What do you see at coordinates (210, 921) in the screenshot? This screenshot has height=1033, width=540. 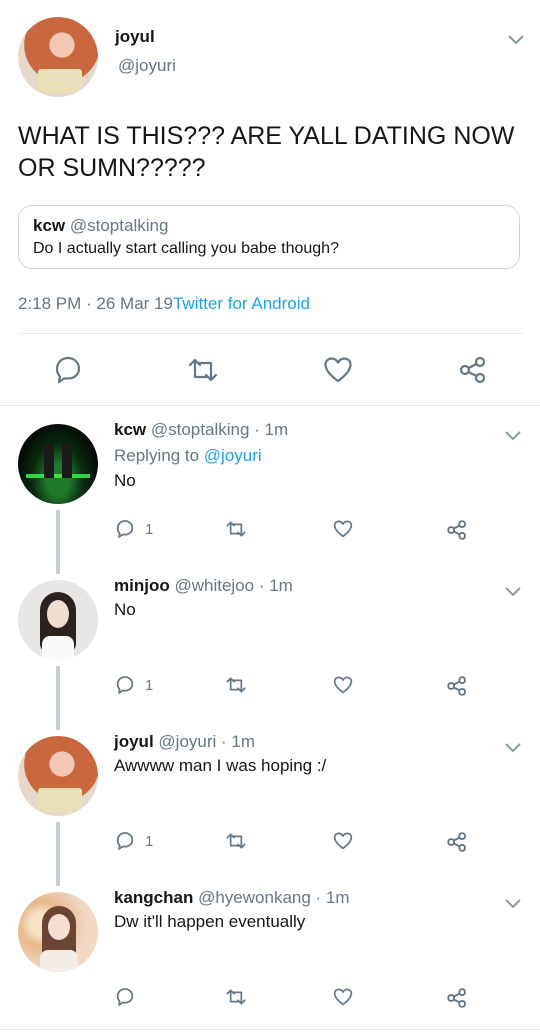 I see `reply-text: Dw it'll happen eventually` at bounding box center [210, 921].